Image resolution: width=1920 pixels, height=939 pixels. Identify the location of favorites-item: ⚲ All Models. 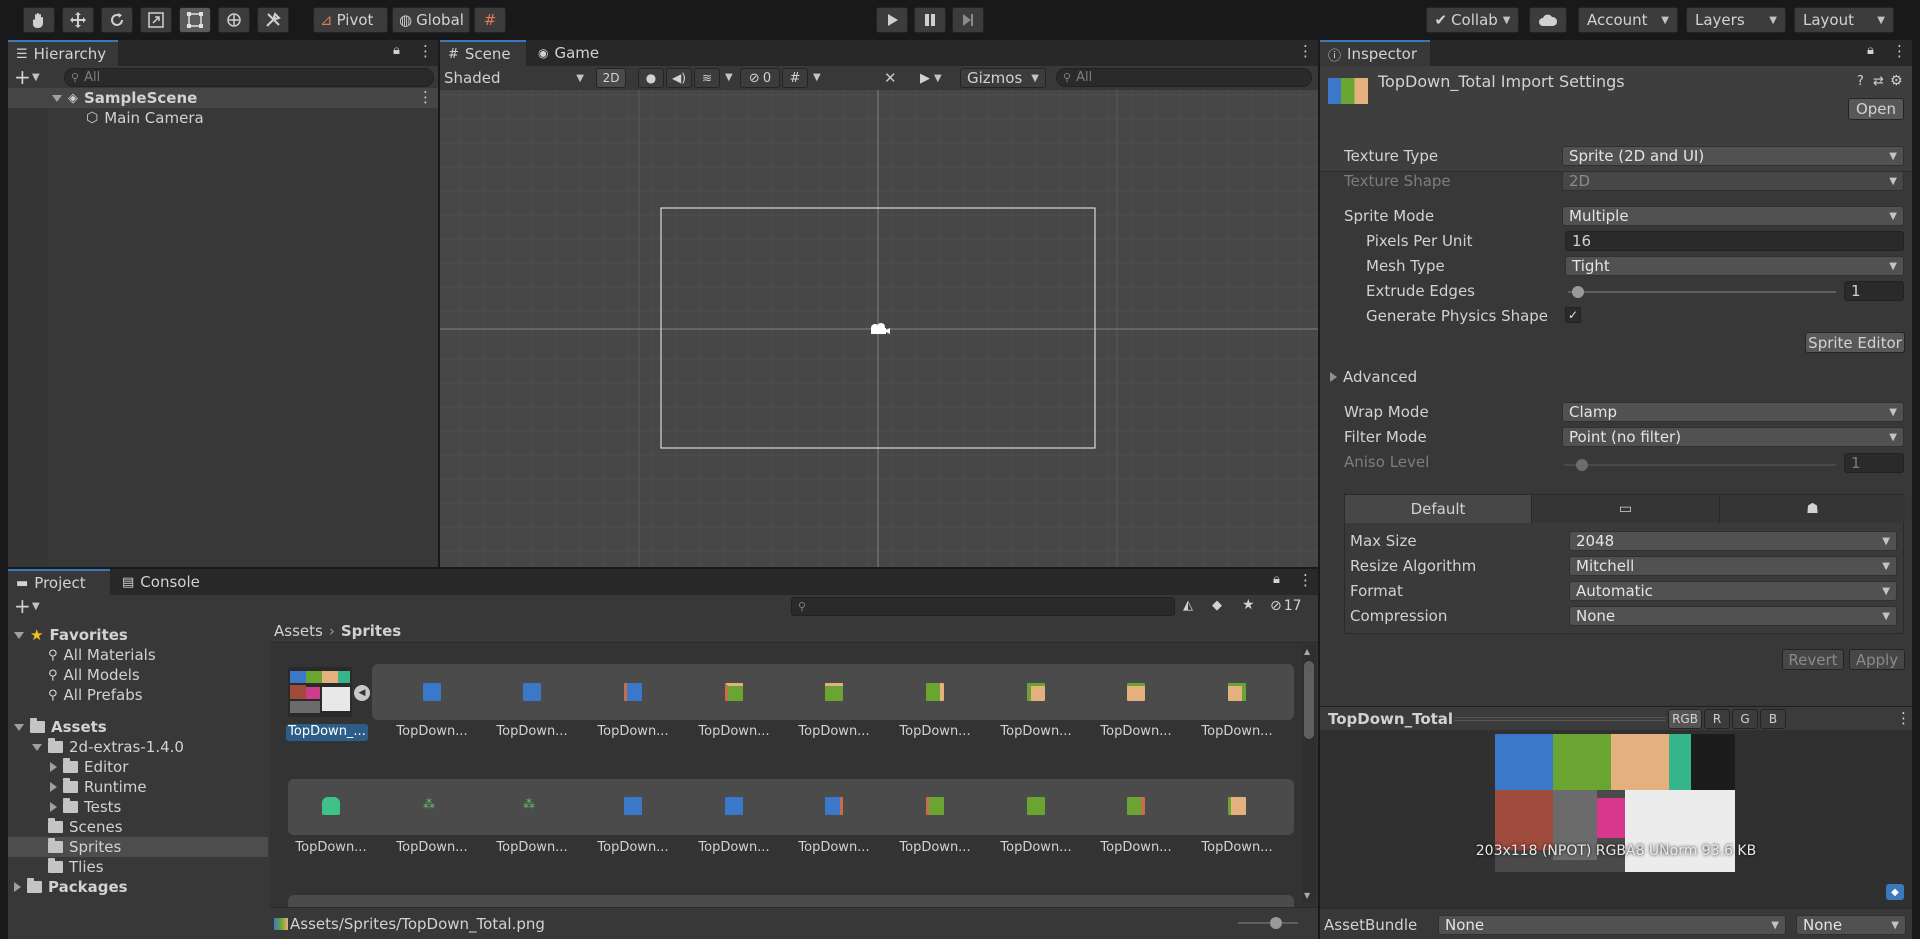
(94, 675).